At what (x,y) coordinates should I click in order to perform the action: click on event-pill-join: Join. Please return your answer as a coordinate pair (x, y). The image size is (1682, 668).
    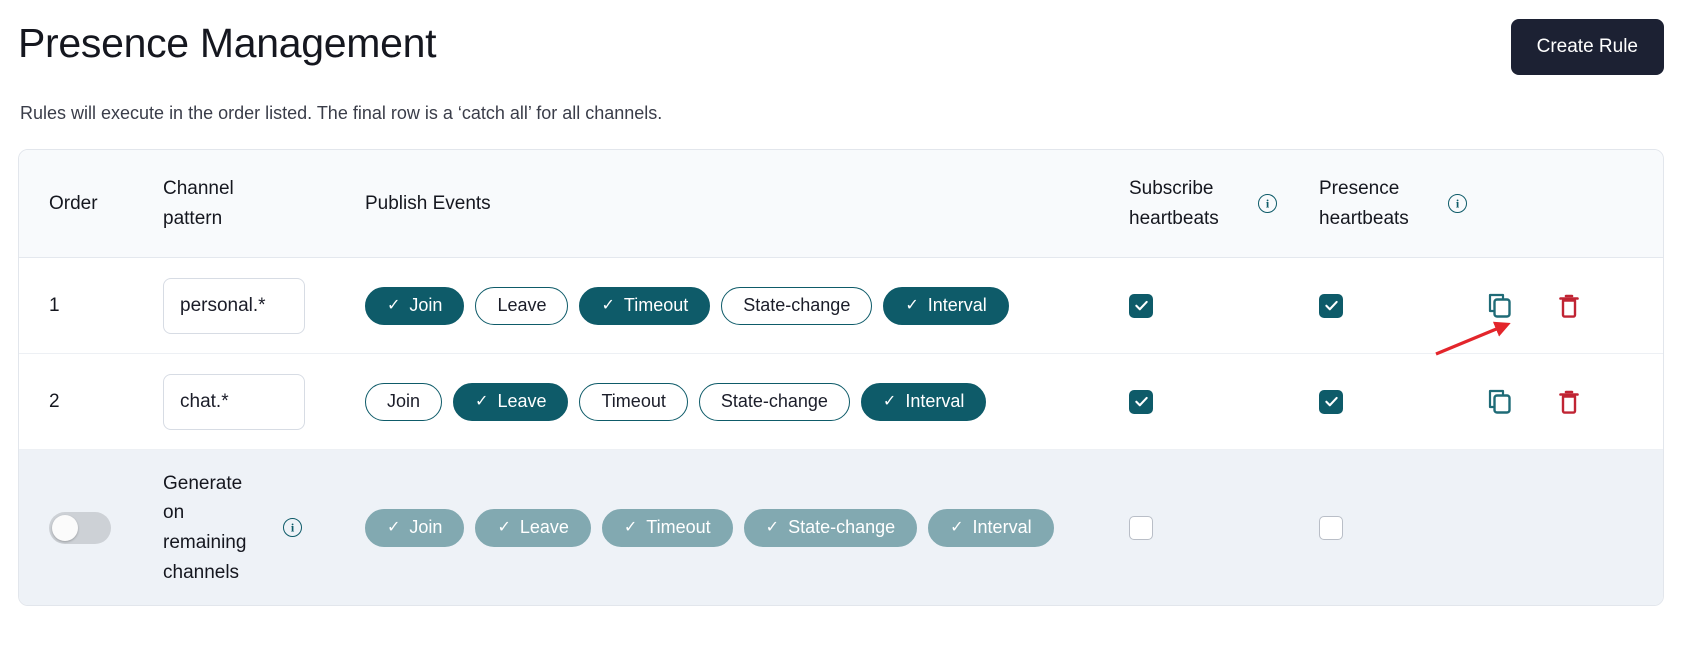
    Looking at the image, I should click on (404, 401).